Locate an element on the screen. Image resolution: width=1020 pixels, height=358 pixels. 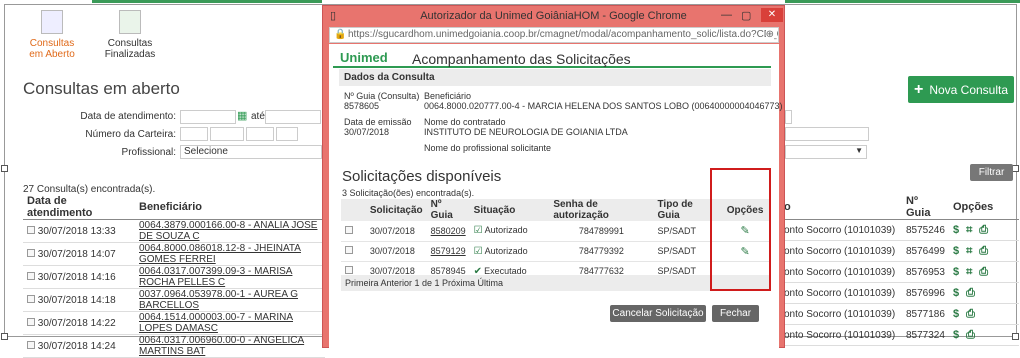
col-header: Data de atendimento is located at coordinates (79, 207).